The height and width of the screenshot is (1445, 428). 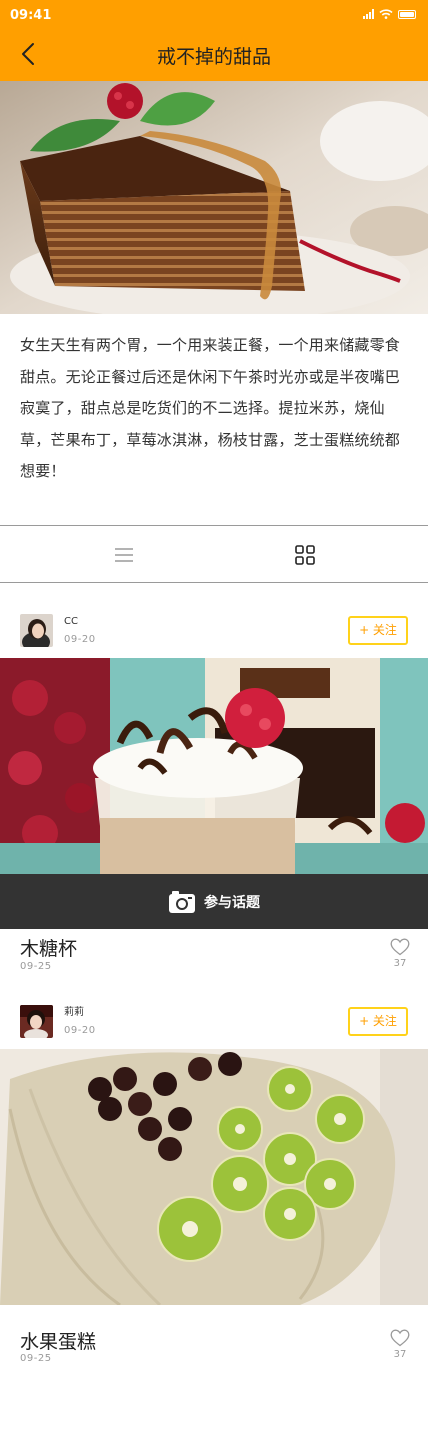 What do you see at coordinates (214, 766) in the screenshot?
I see `post-image` at bounding box center [214, 766].